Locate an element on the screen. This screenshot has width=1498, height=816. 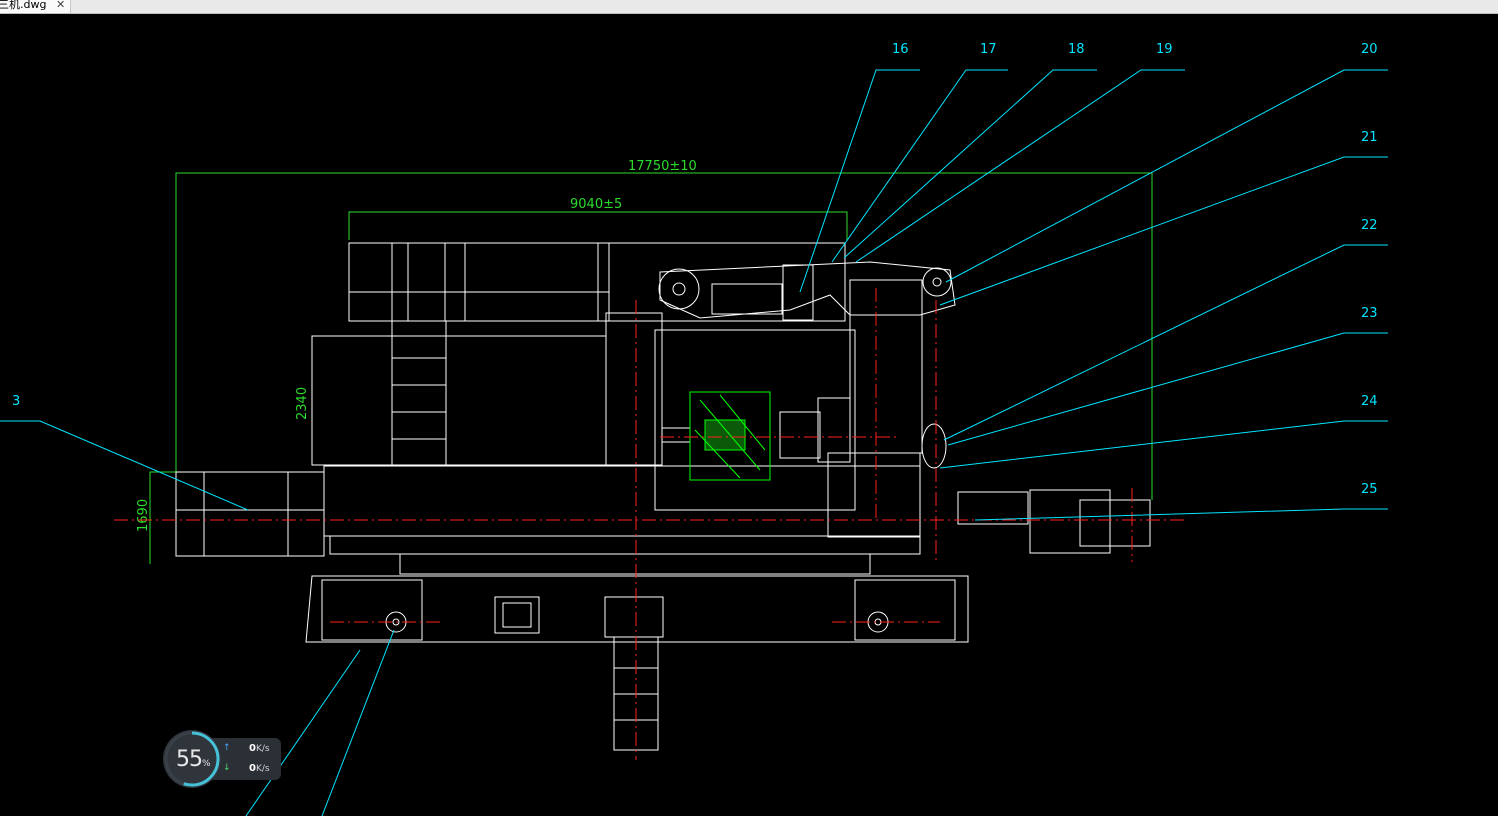
document-tab-bar: 三机.dwg ✕ is located at coordinates (749, 7).